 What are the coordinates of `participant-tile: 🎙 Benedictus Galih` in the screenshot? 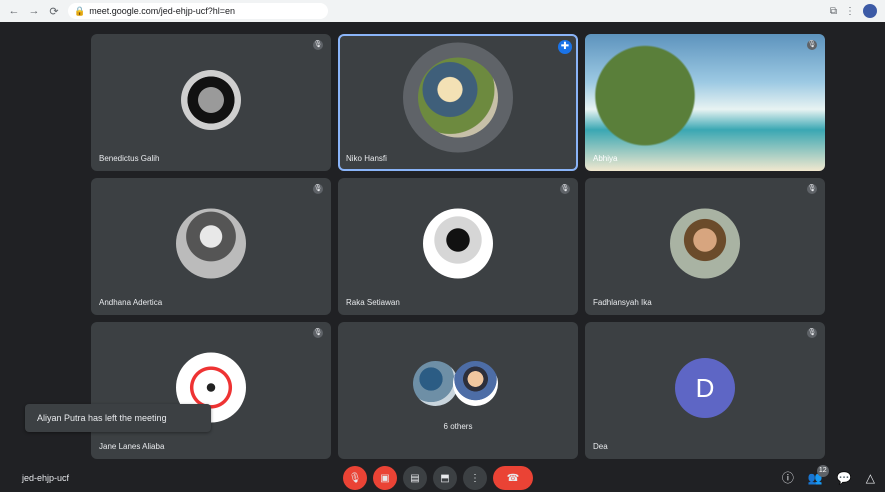 It's located at (211, 102).